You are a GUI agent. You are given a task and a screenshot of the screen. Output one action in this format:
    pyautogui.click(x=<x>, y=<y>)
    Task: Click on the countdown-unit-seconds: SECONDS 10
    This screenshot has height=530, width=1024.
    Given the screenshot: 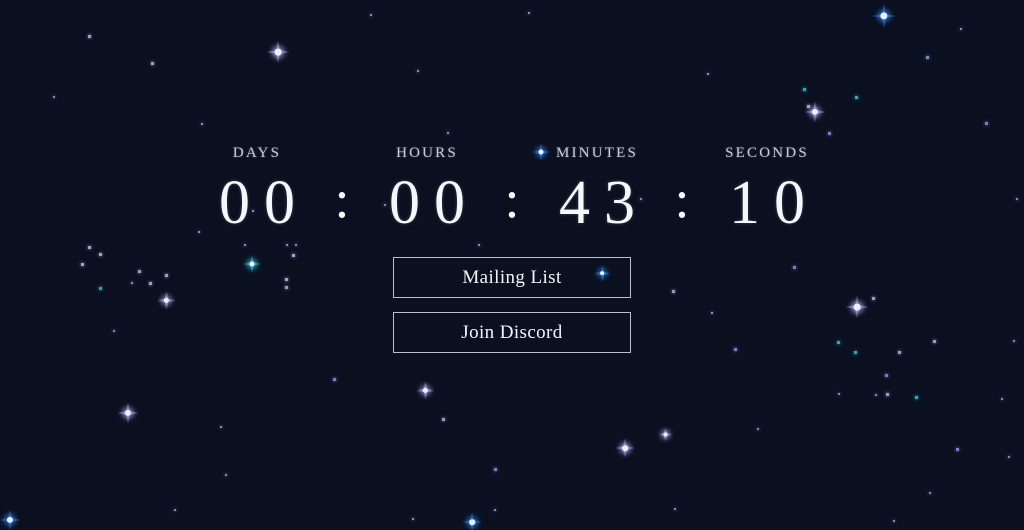 What is the action you would take?
    pyautogui.click(x=767, y=191)
    